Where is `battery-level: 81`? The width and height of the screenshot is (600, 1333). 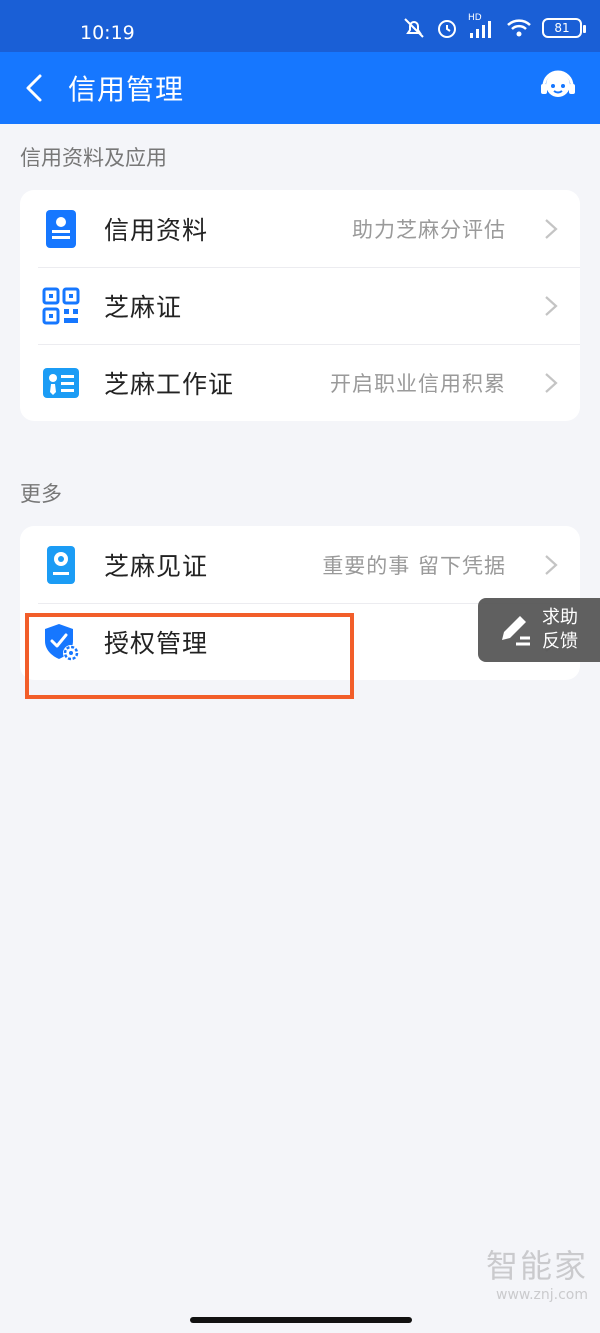
battery-level: 81 is located at coordinates (562, 28).